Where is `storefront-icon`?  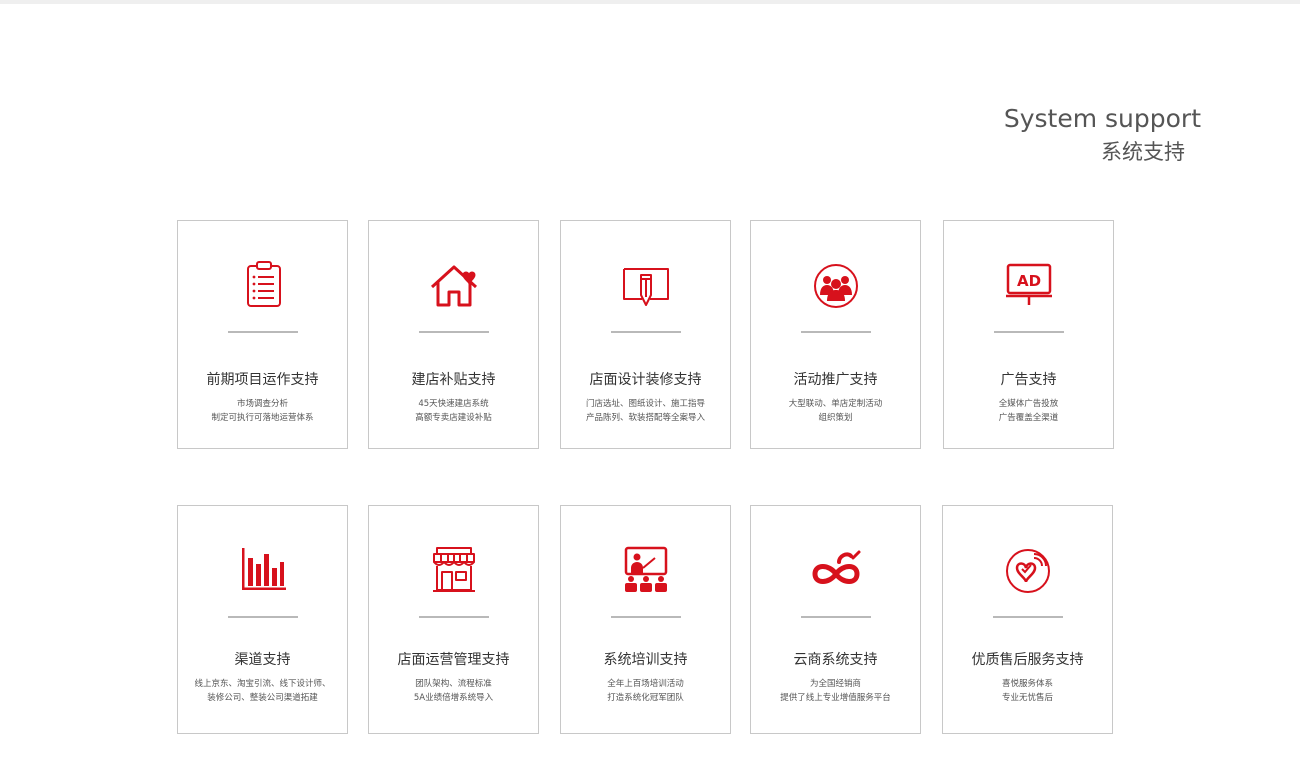 storefront-icon is located at coordinates (454, 571).